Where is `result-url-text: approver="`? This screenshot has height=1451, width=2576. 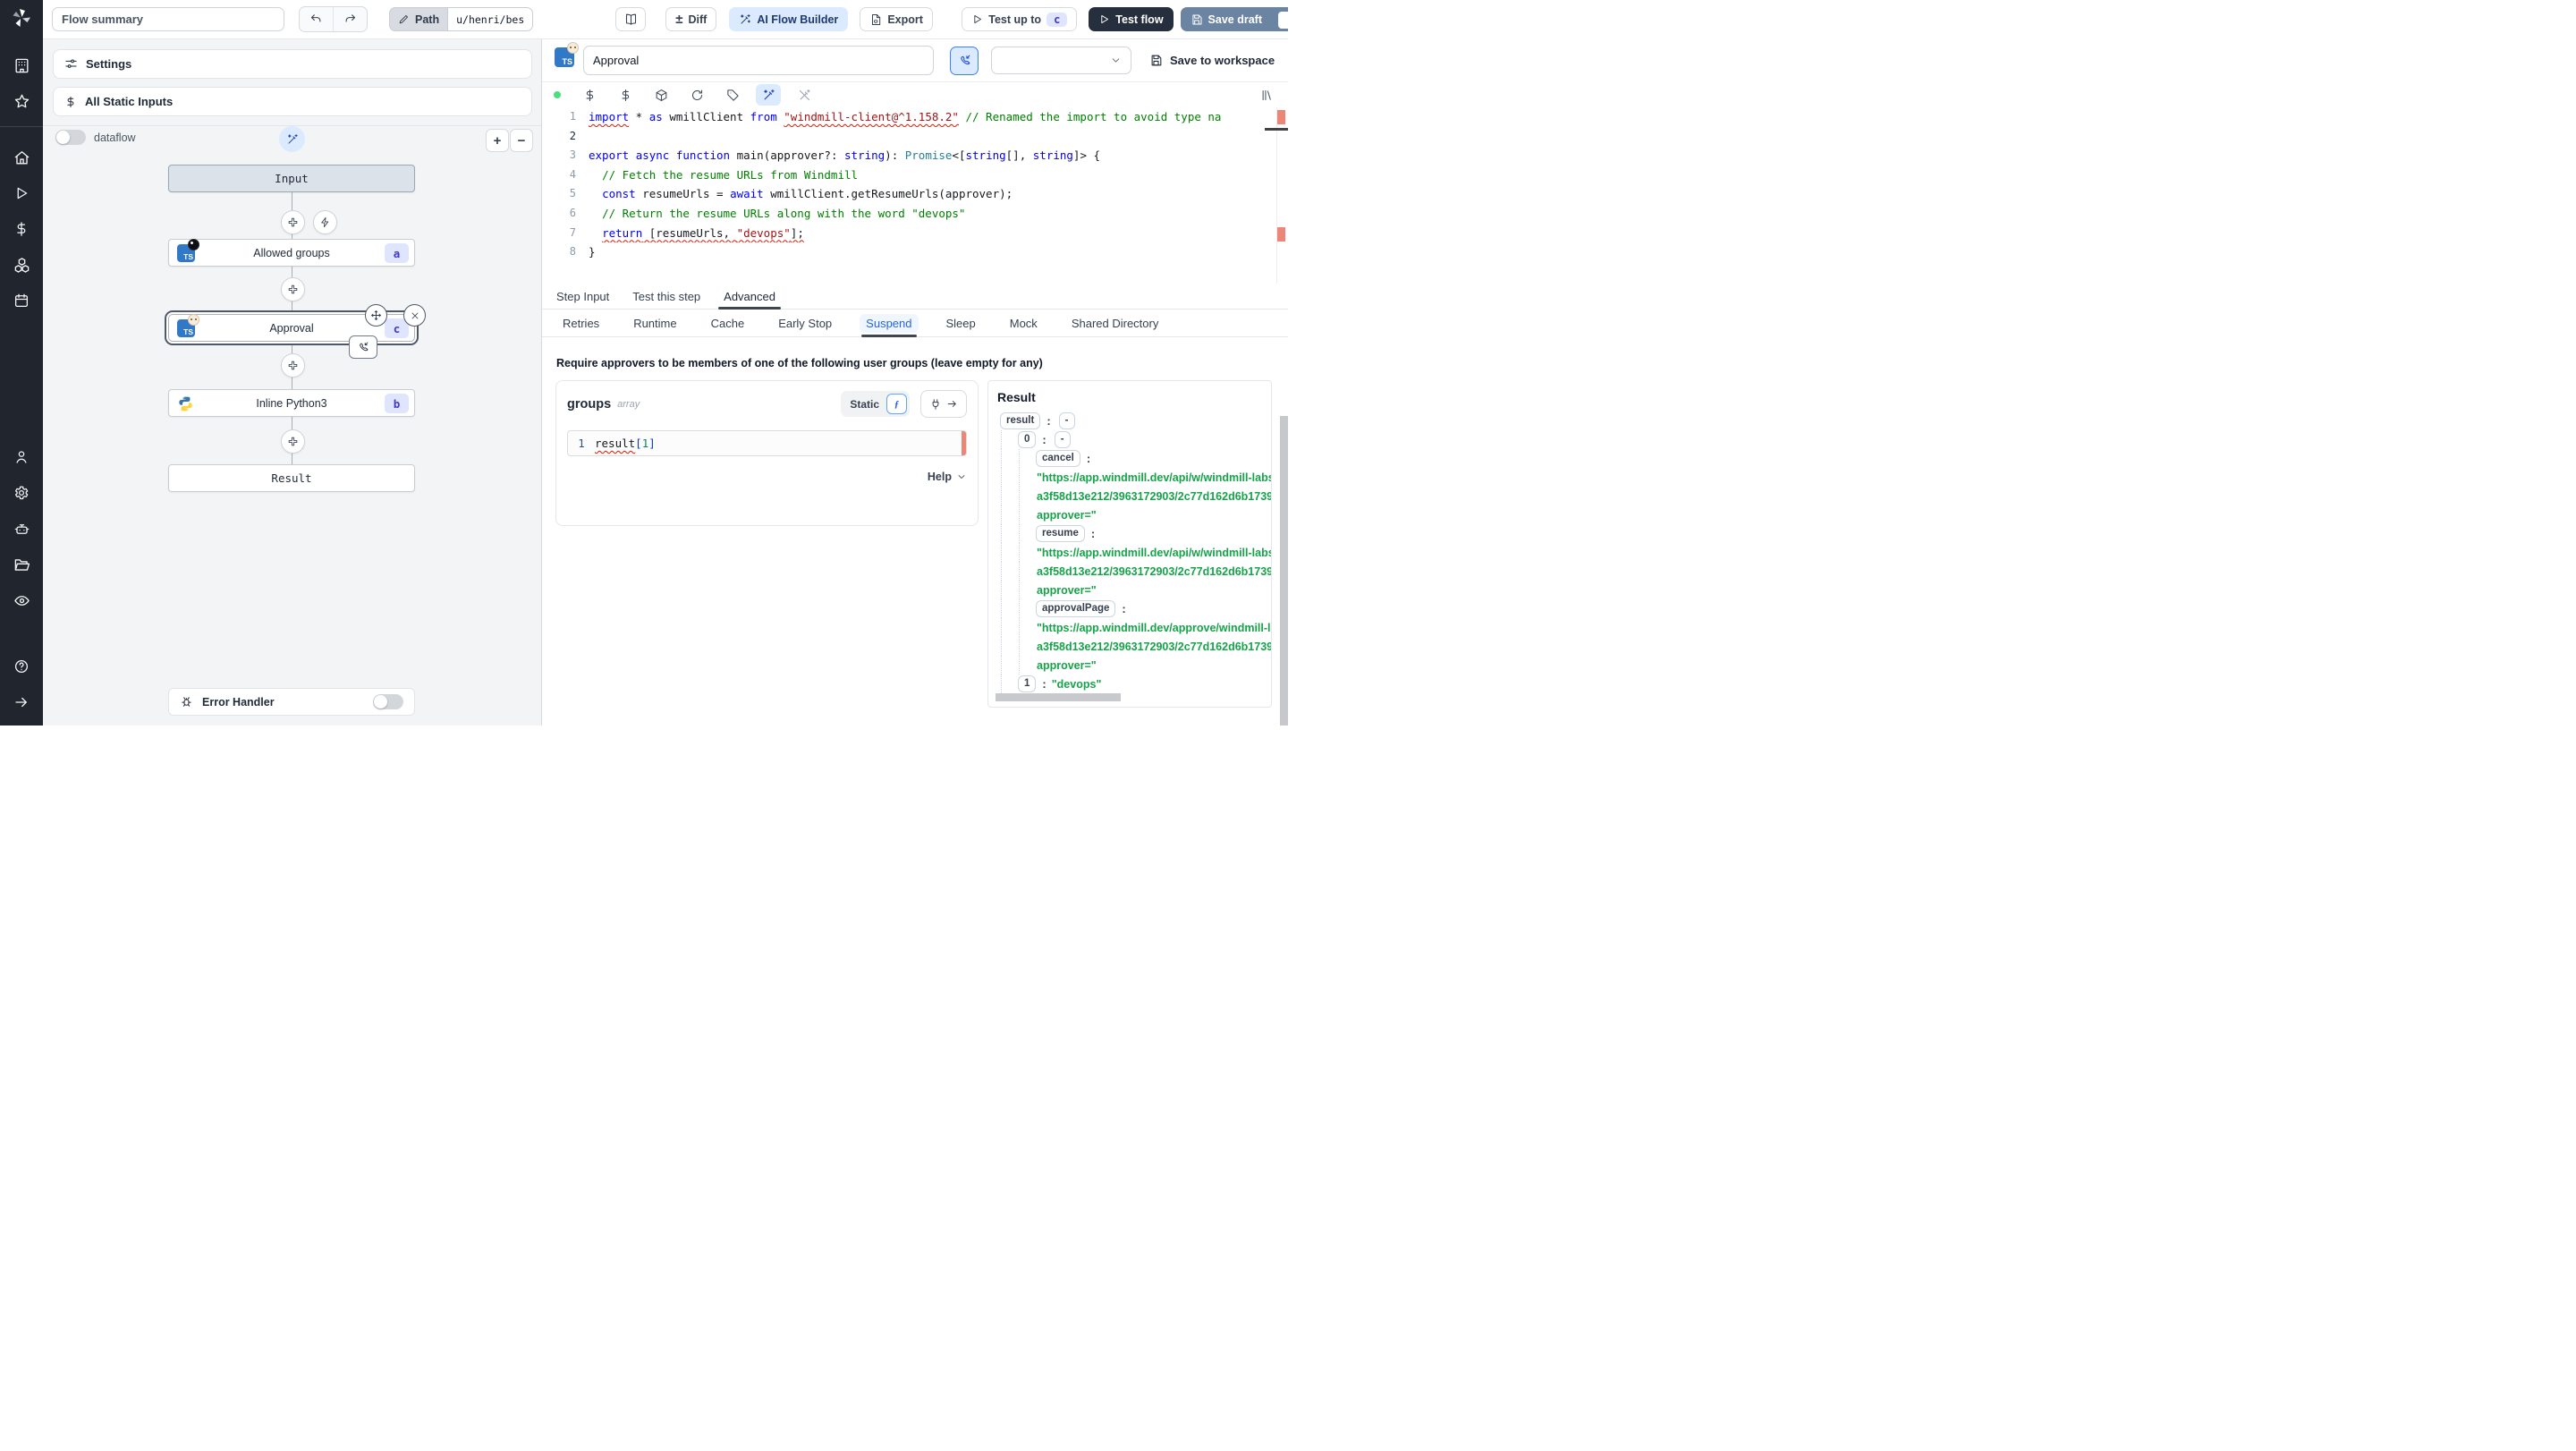 result-url-text: approver=" is located at coordinates (1067, 665).